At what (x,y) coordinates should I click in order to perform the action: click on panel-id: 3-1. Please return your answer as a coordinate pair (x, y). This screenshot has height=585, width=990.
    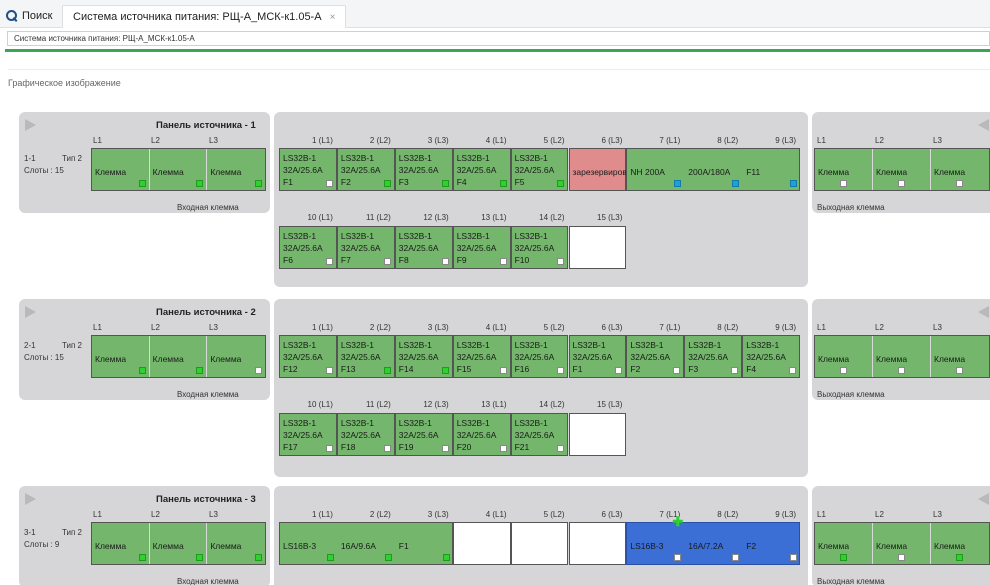
    Looking at the image, I should click on (30, 532).